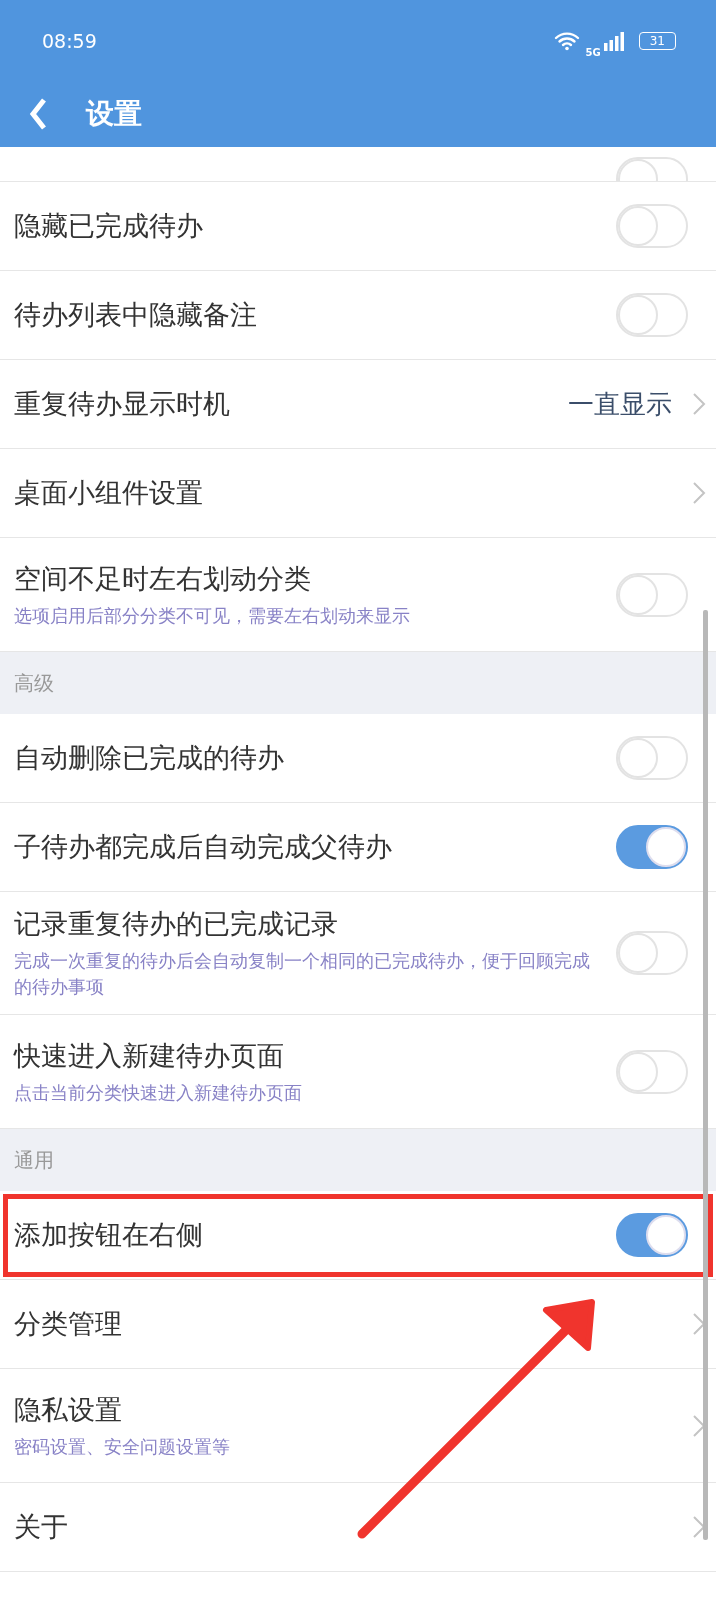  I want to click on setting-label: 分类管理, so click(68, 1324).